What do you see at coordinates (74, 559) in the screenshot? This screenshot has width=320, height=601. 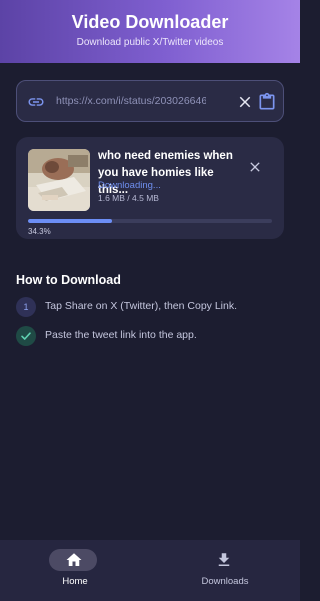 I see `home-icon` at bounding box center [74, 559].